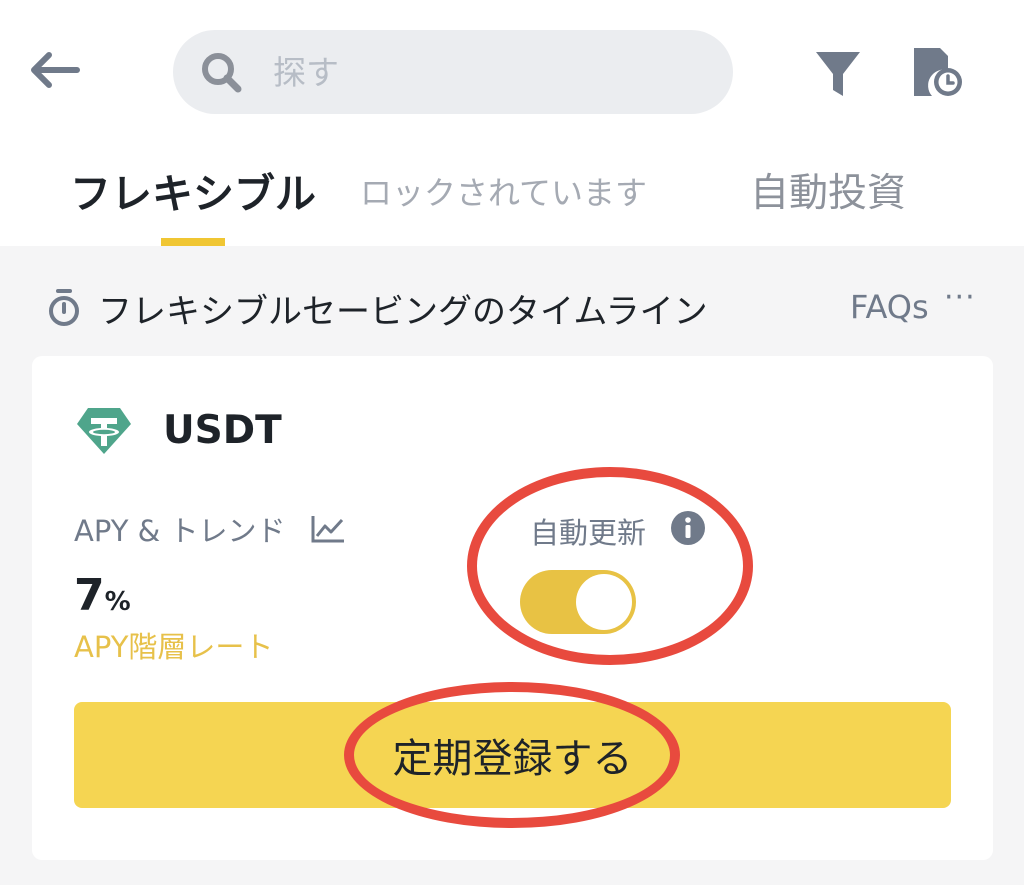 This screenshot has width=1024, height=885. I want to click on apy-trend-label: APY & トレンド, so click(179, 529).